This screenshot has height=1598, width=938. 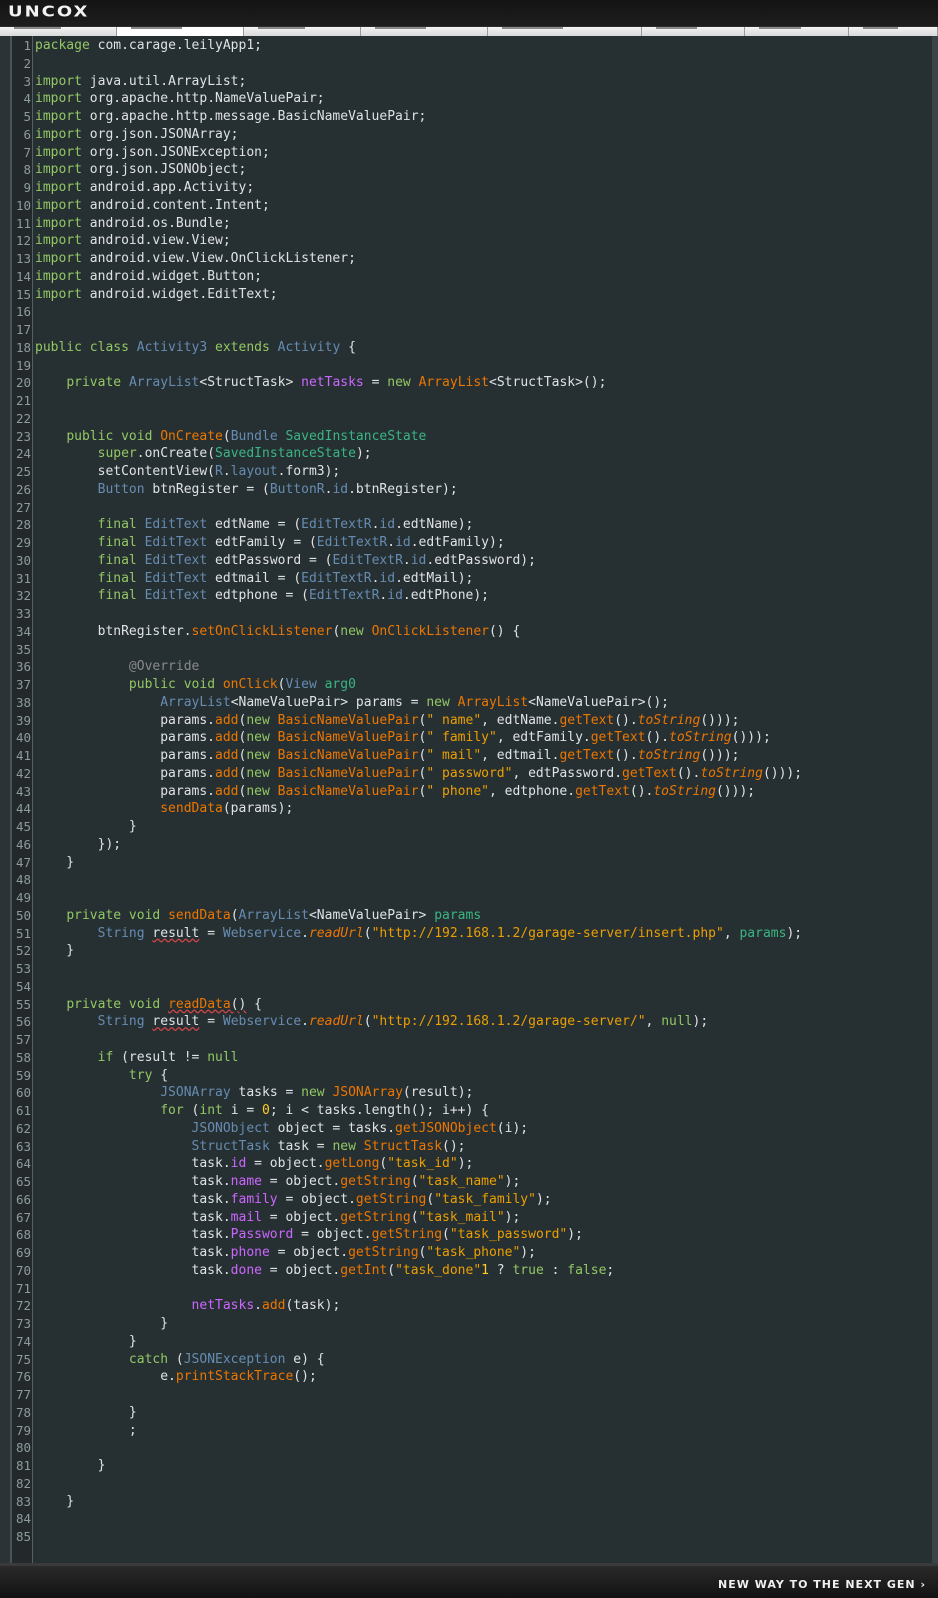 What do you see at coordinates (234, 1146) in the screenshot?
I see `code-token: StructTask` at bounding box center [234, 1146].